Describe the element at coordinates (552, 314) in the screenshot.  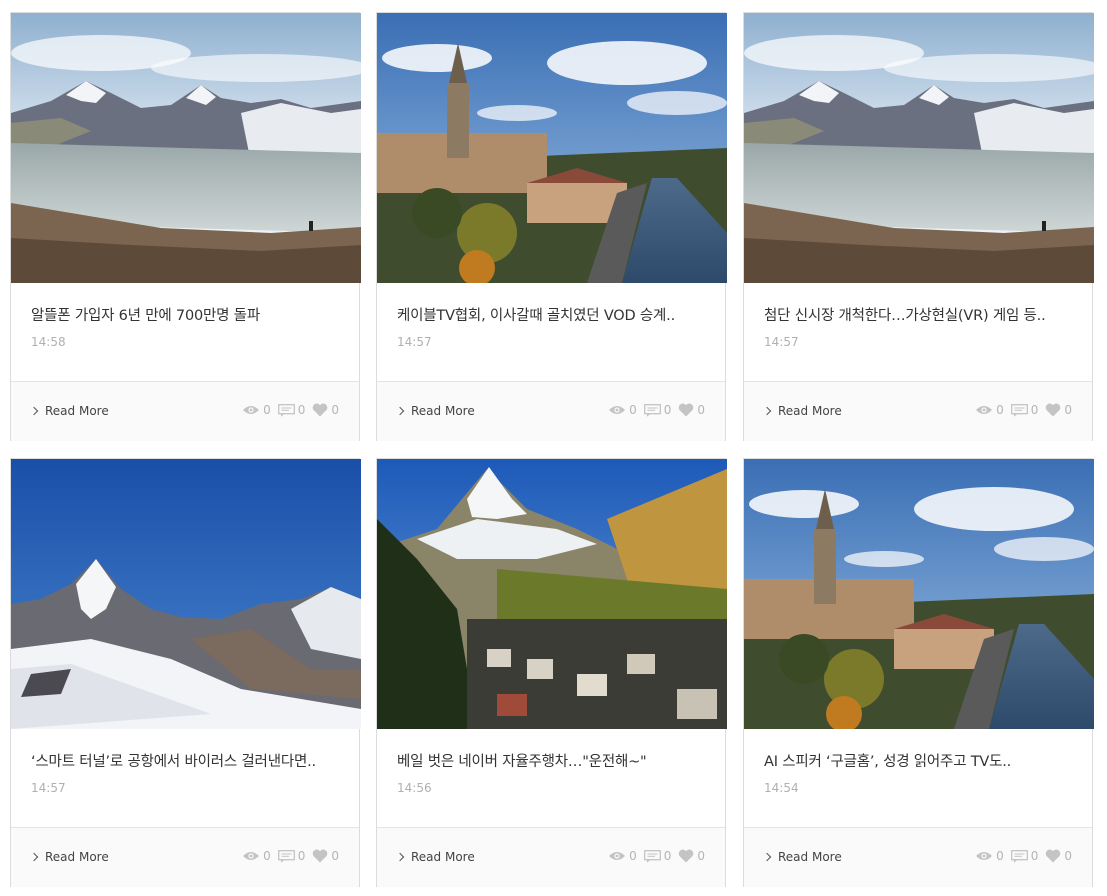
I see `post-title: 케이블TV협회, 이사갈때 골치였던 VOD 승계..` at that location.